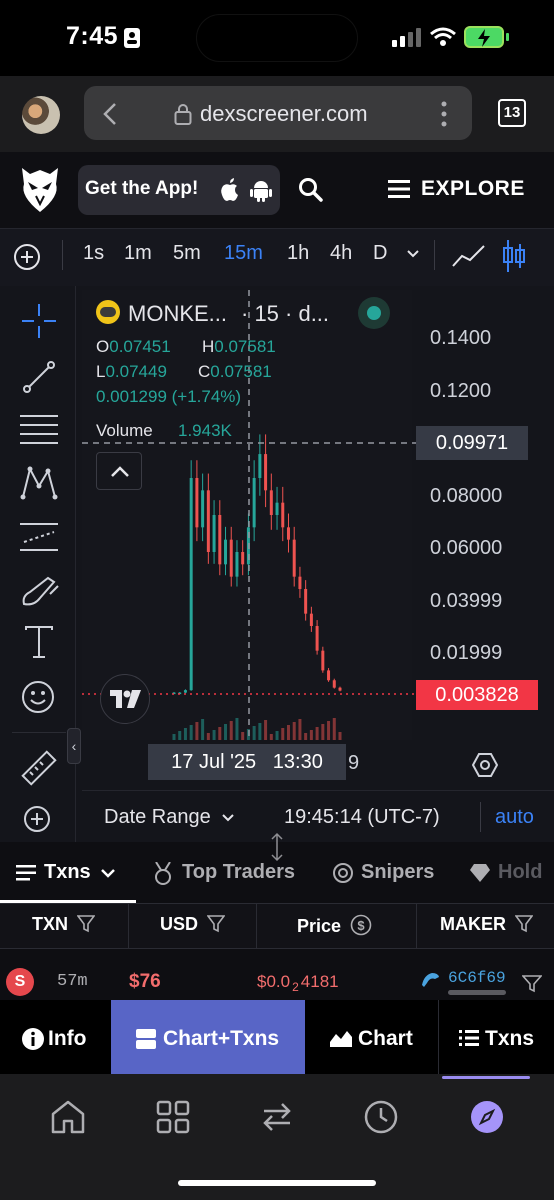  I want to click on close-label: C, so click(204, 371).